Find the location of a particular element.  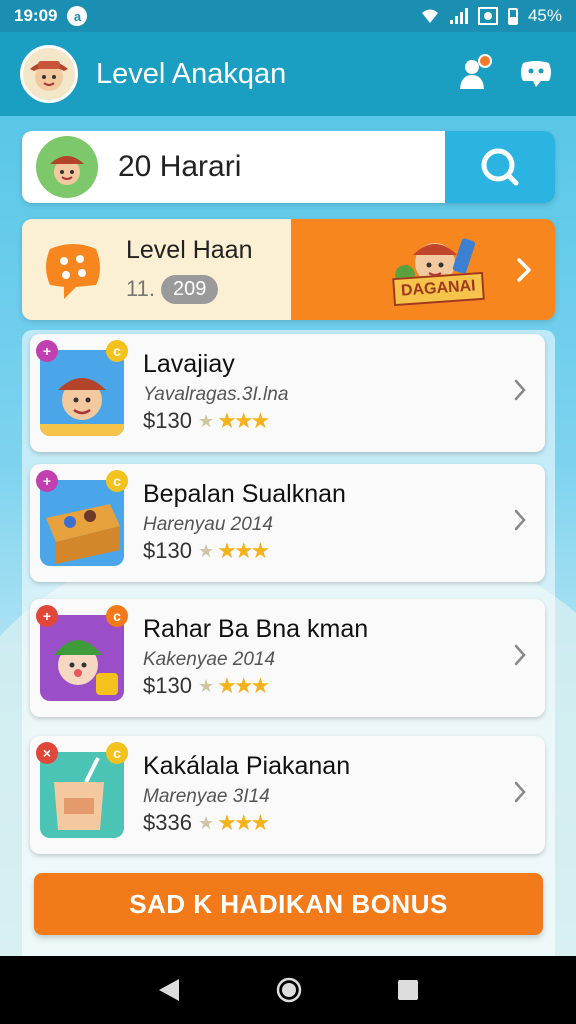

level-subtitle: Harenyau 2014 is located at coordinates (208, 524).